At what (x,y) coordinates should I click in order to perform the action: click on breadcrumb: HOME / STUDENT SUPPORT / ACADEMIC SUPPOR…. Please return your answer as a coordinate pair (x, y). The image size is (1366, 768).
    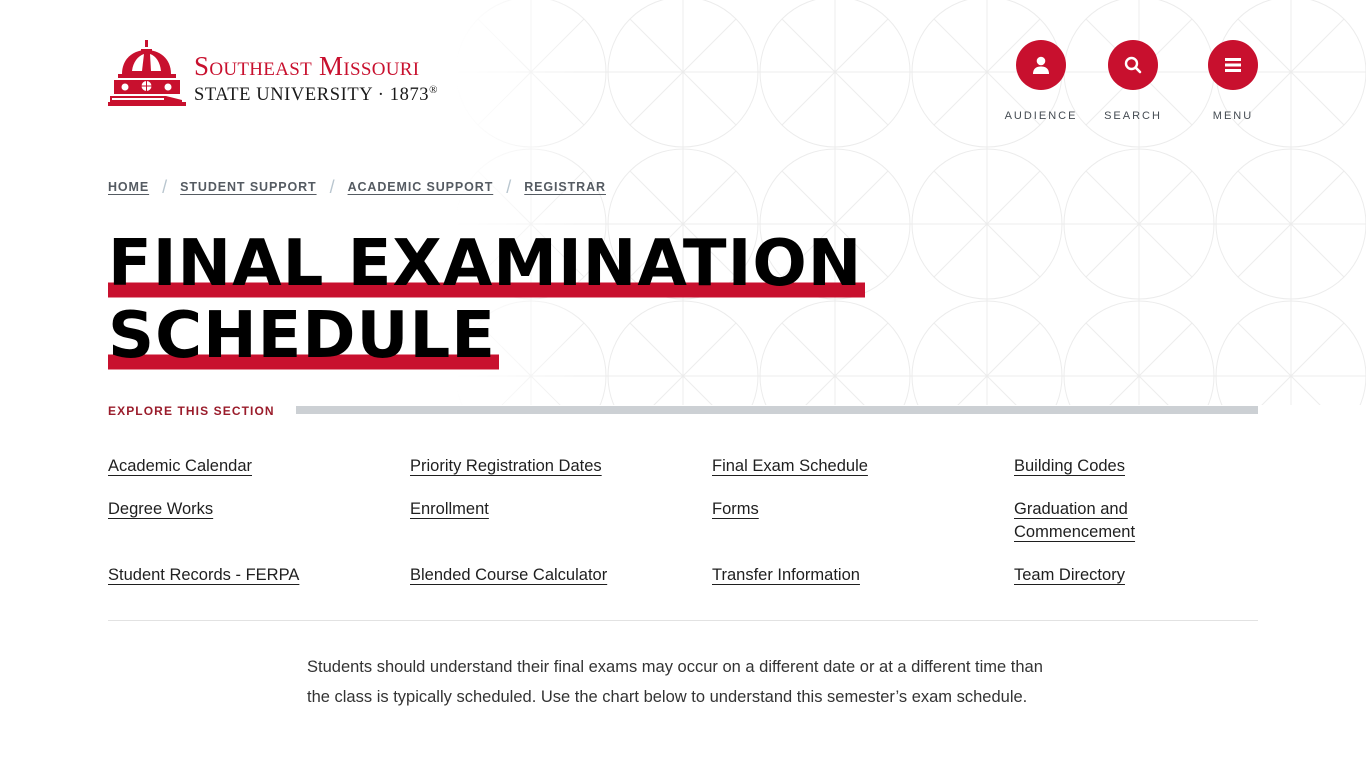
    Looking at the image, I should click on (357, 187).